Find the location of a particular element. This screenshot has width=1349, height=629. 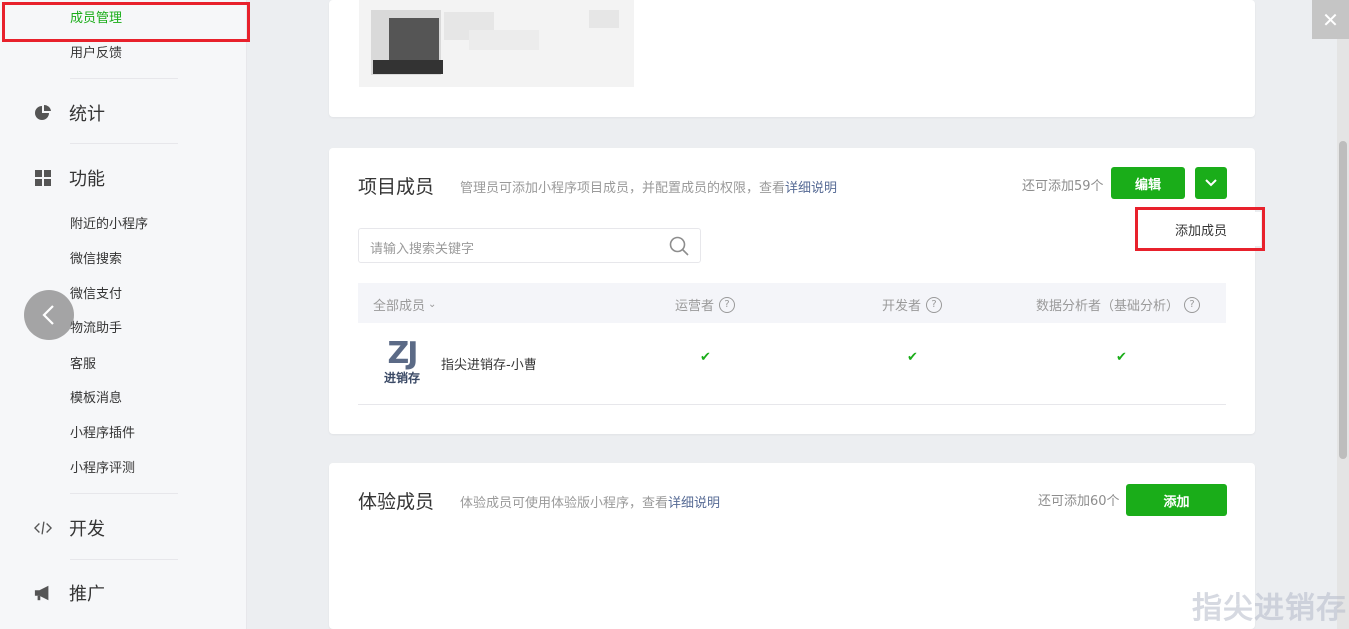

sidebar-item-template-message: 模板消息 is located at coordinates (96, 399).